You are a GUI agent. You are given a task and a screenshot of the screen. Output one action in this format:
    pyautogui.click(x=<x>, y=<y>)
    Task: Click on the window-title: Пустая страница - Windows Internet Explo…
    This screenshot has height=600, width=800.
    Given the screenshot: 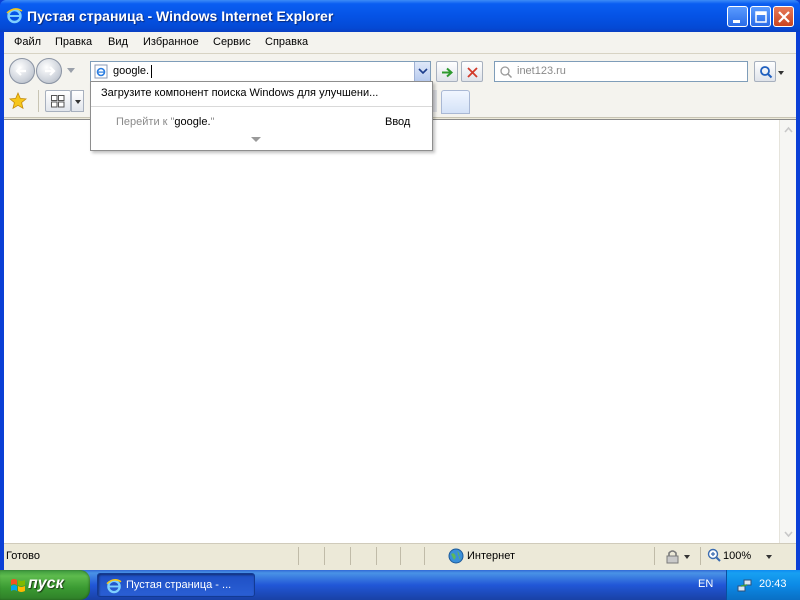 What is the action you would take?
    pyautogui.click(x=180, y=16)
    